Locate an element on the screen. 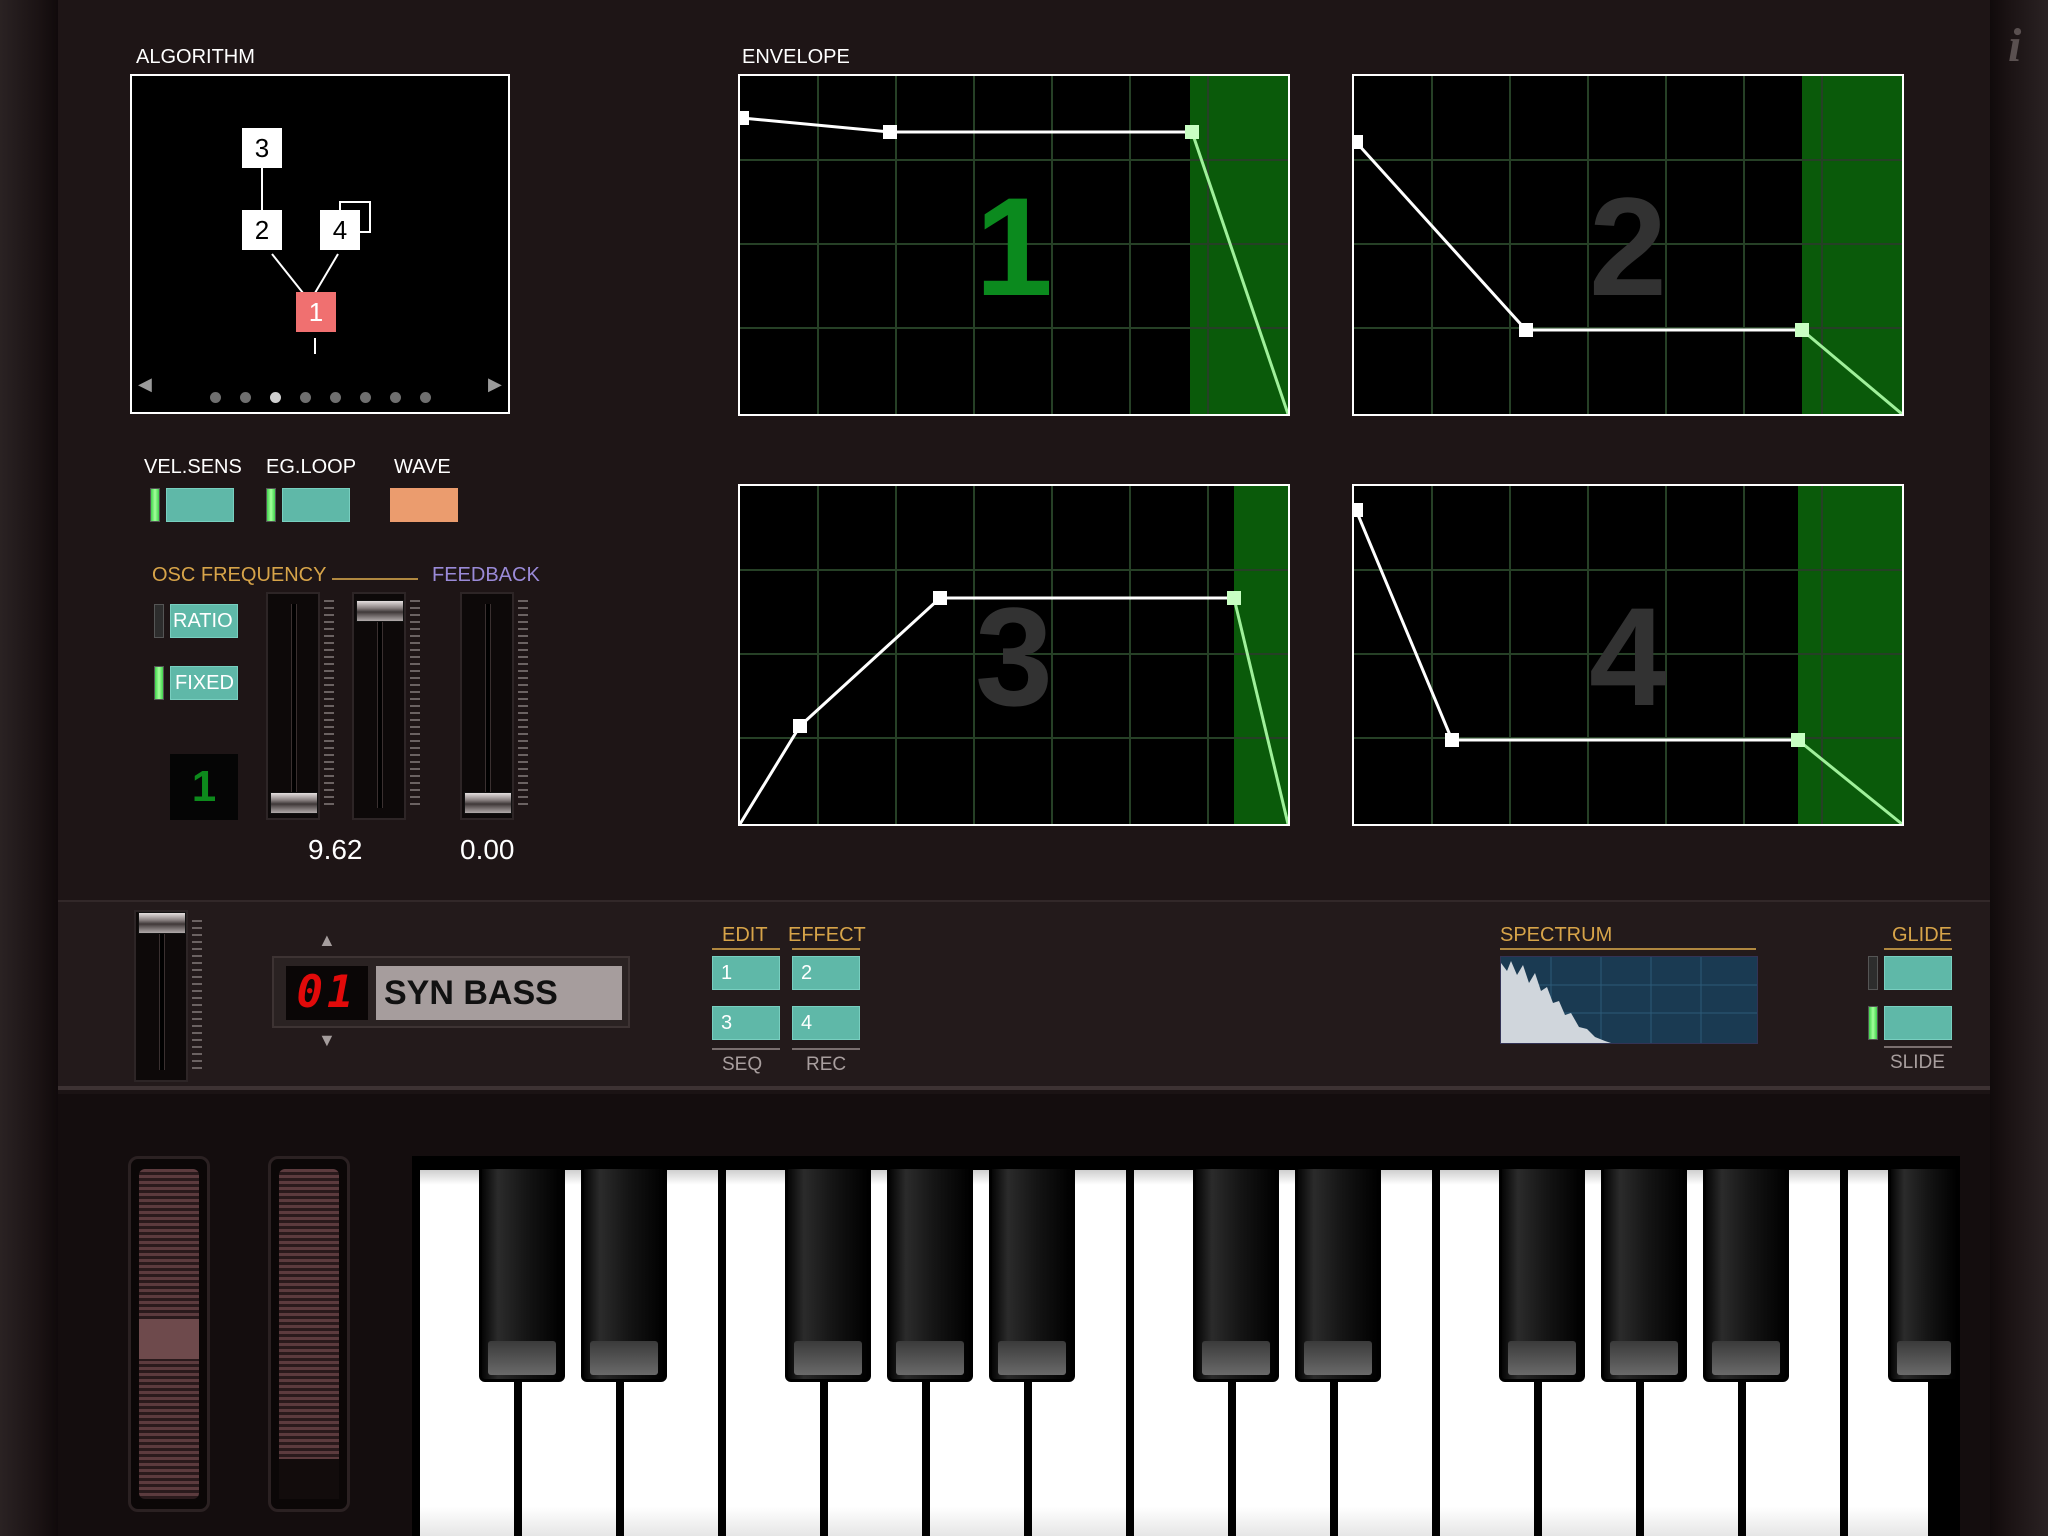 Image resolution: width=2048 pixels, height=1536 pixels. fixed-led is located at coordinates (159, 683).